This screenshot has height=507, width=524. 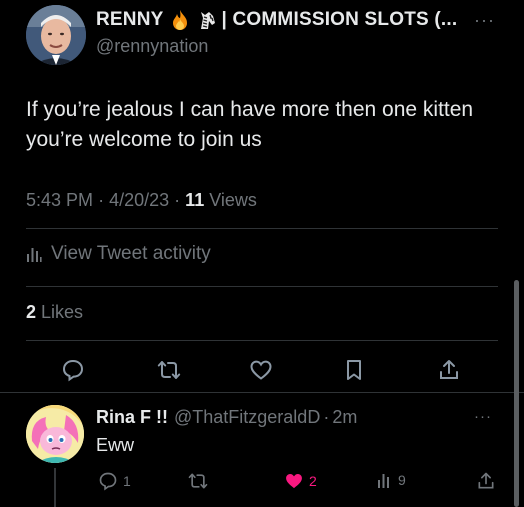 What do you see at coordinates (55, 487) in the screenshot?
I see `thread-line` at bounding box center [55, 487].